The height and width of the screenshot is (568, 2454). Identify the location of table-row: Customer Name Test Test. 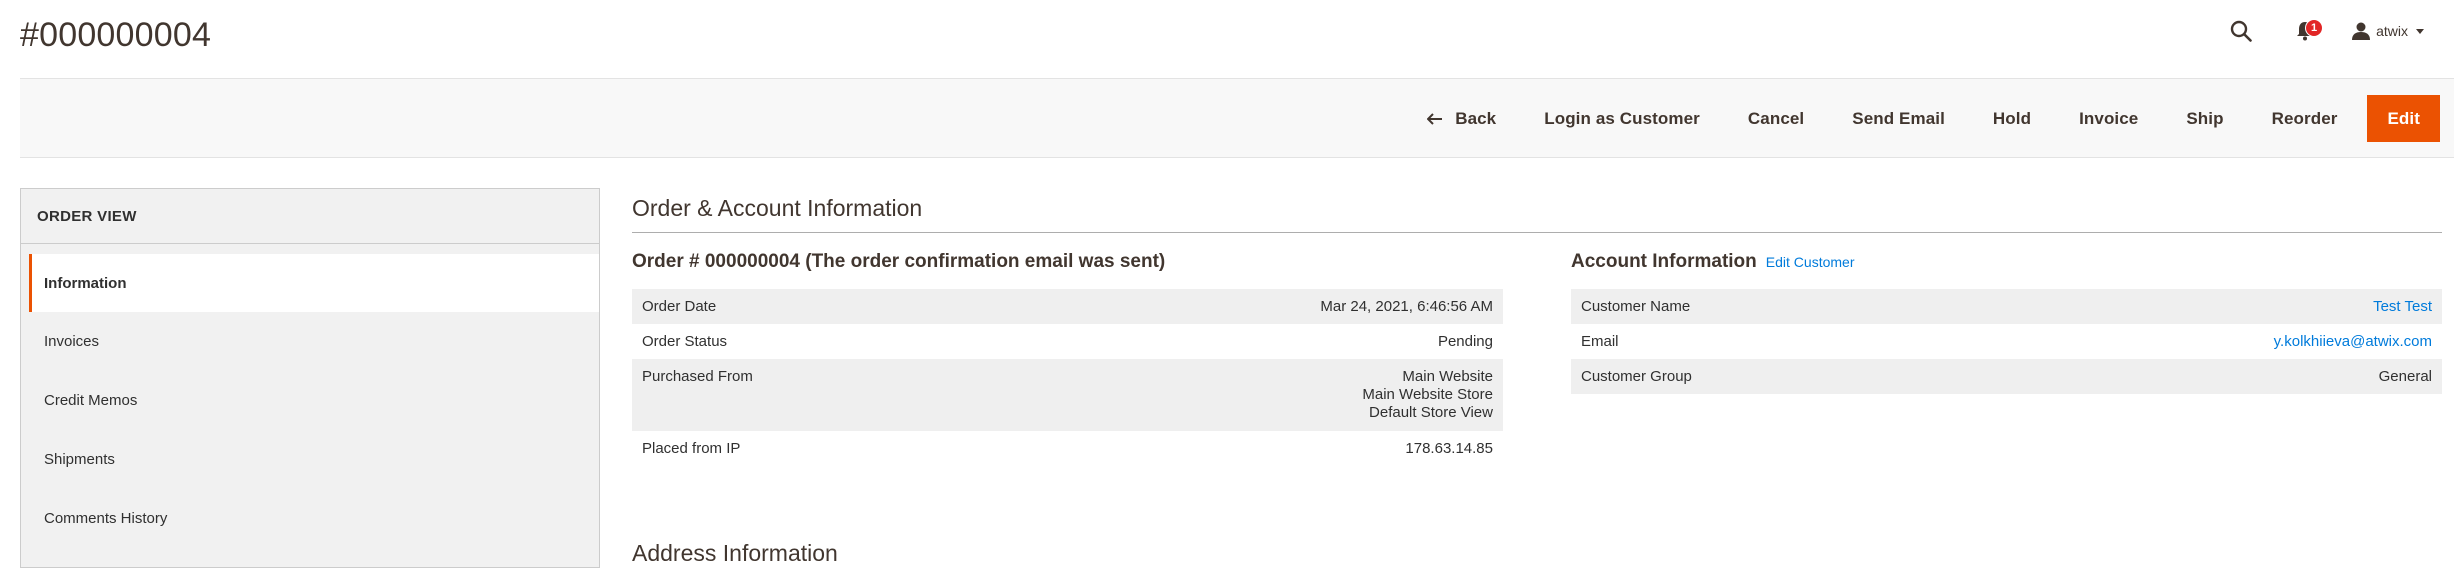
(2006, 306).